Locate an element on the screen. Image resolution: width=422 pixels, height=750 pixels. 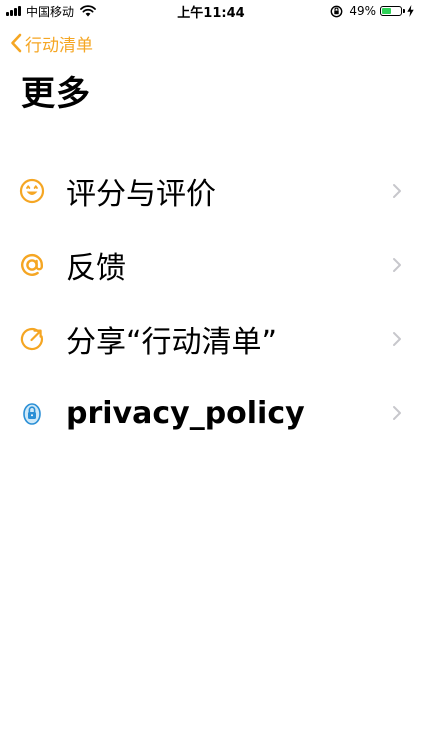
status-bar: 中国移动 上午11:44 49% is located at coordinates (211, 11).